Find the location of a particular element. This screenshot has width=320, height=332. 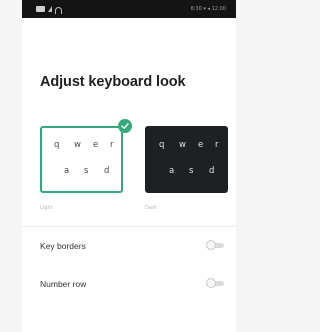

number-row-label: Number row is located at coordinates (63, 284).